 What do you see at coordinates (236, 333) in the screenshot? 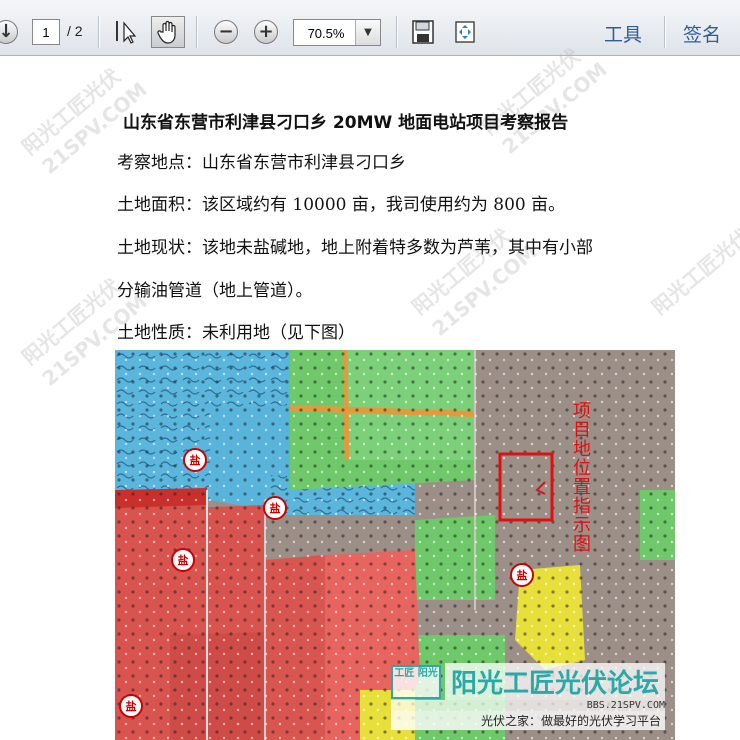
I see `text-line-land-type: 土地性质：未利用地（见下图）` at bounding box center [236, 333].